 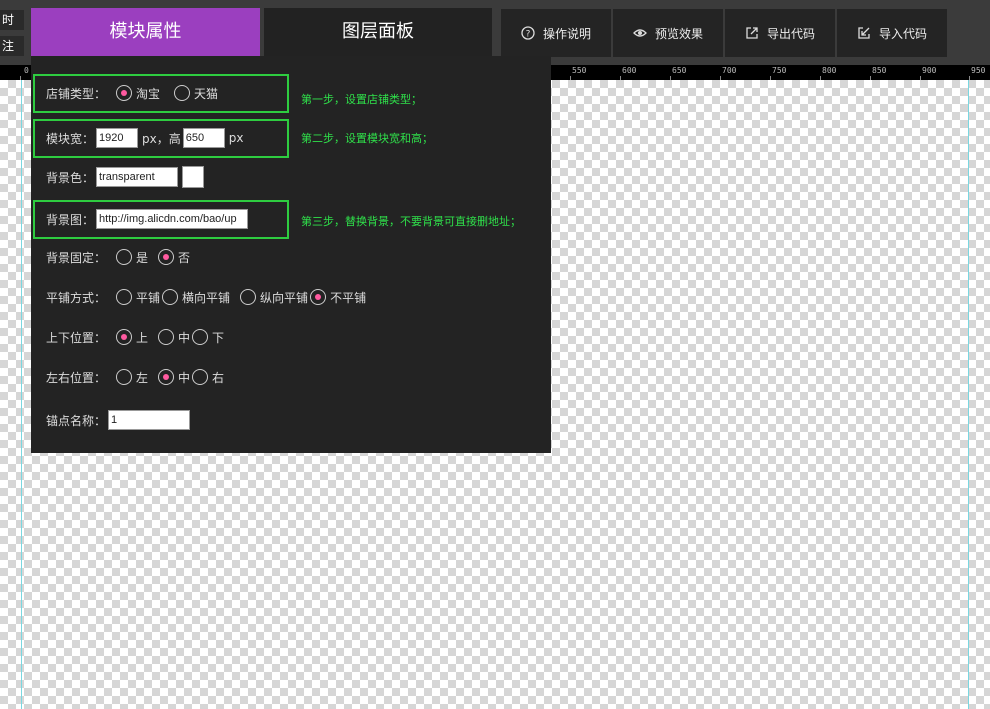 I want to click on tab-module-properties: 模块属性, so click(x=145, y=32).